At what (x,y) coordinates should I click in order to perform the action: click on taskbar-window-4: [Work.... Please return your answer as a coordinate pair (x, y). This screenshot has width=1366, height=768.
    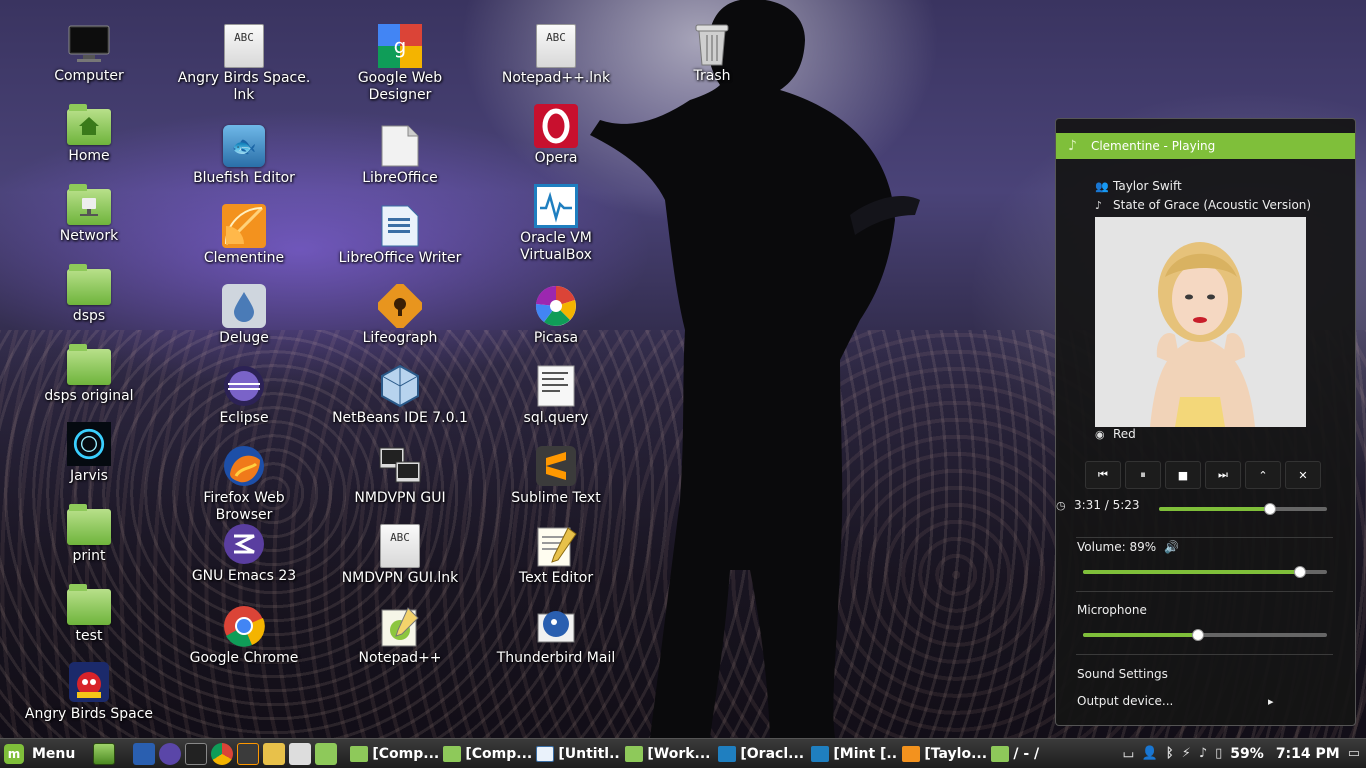
    Looking at the image, I should click on (668, 754).